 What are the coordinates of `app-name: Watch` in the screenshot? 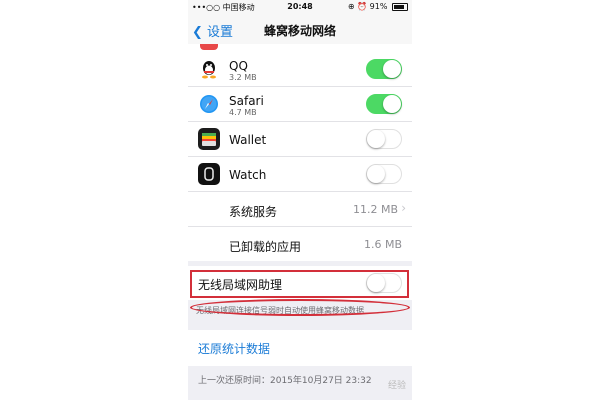 It's located at (248, 175).